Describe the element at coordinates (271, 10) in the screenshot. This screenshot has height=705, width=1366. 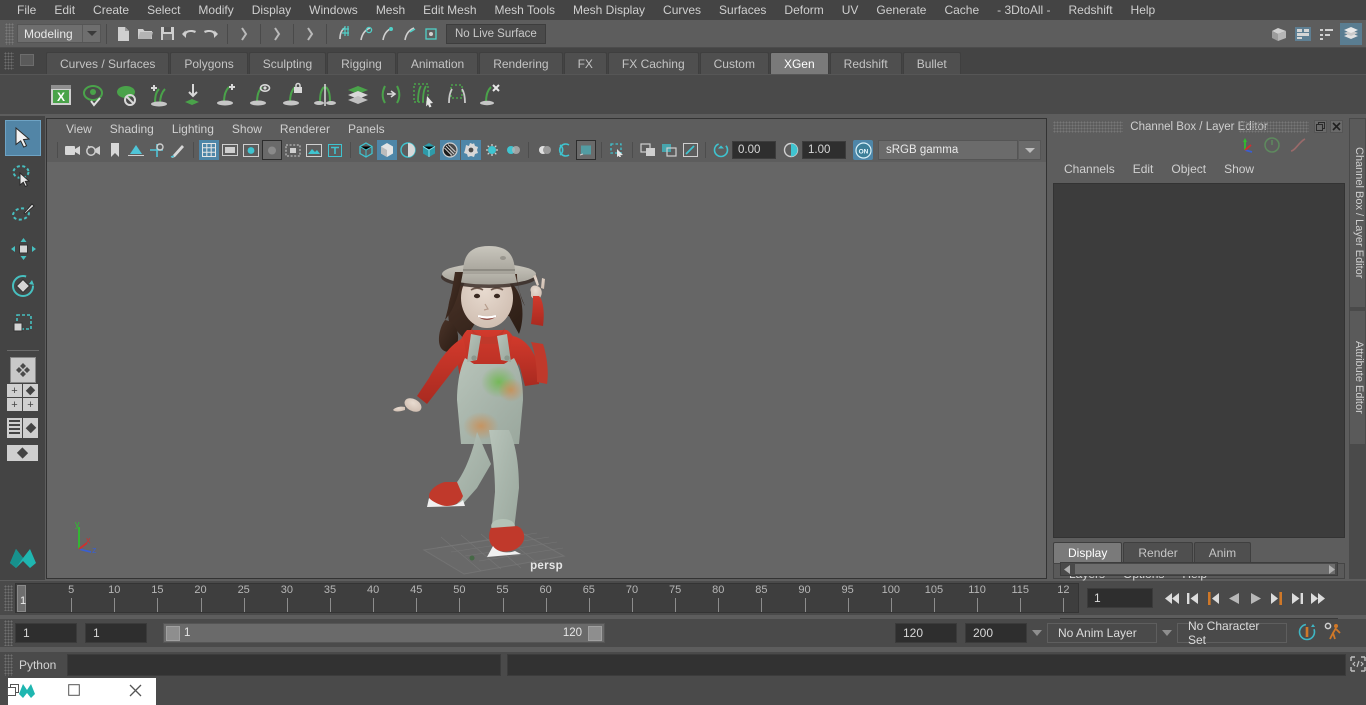
I see `menu-display: Display` at that location.